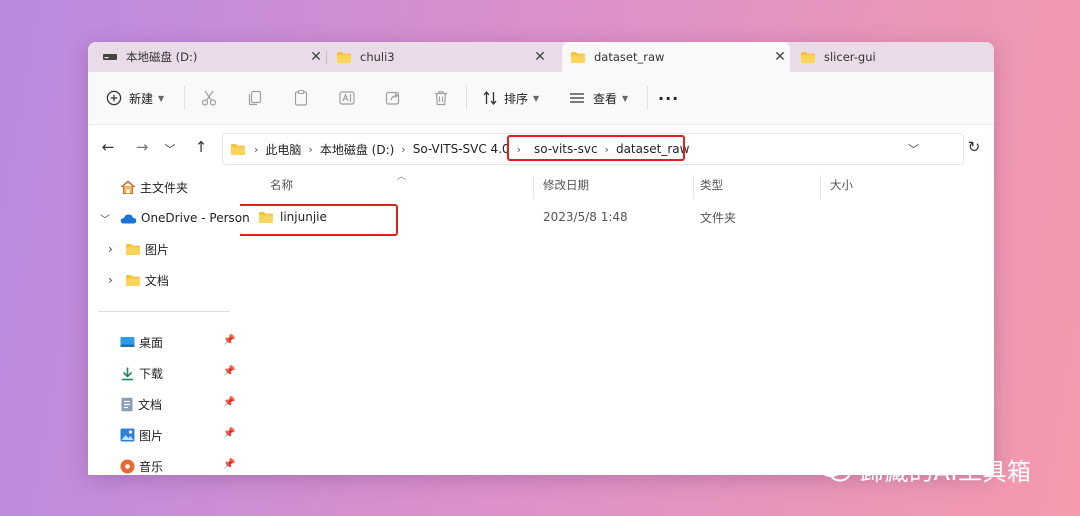  I want to click on delete-button, so click(441, 98).